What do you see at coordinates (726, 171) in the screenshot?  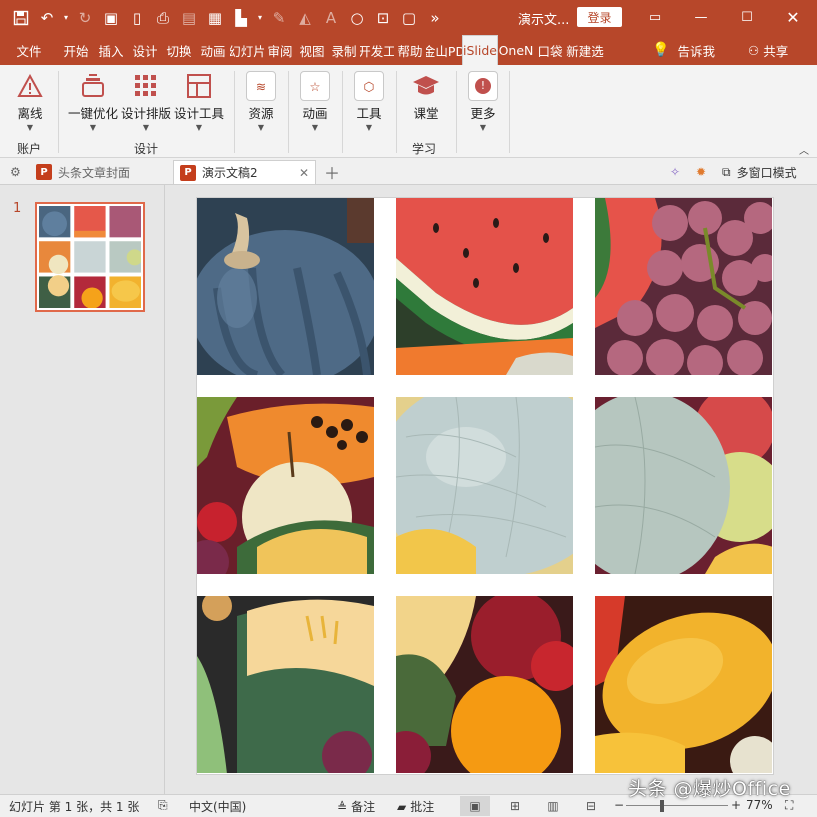 I see `windows-icon: ⧉` at bounding box center [726, 171].